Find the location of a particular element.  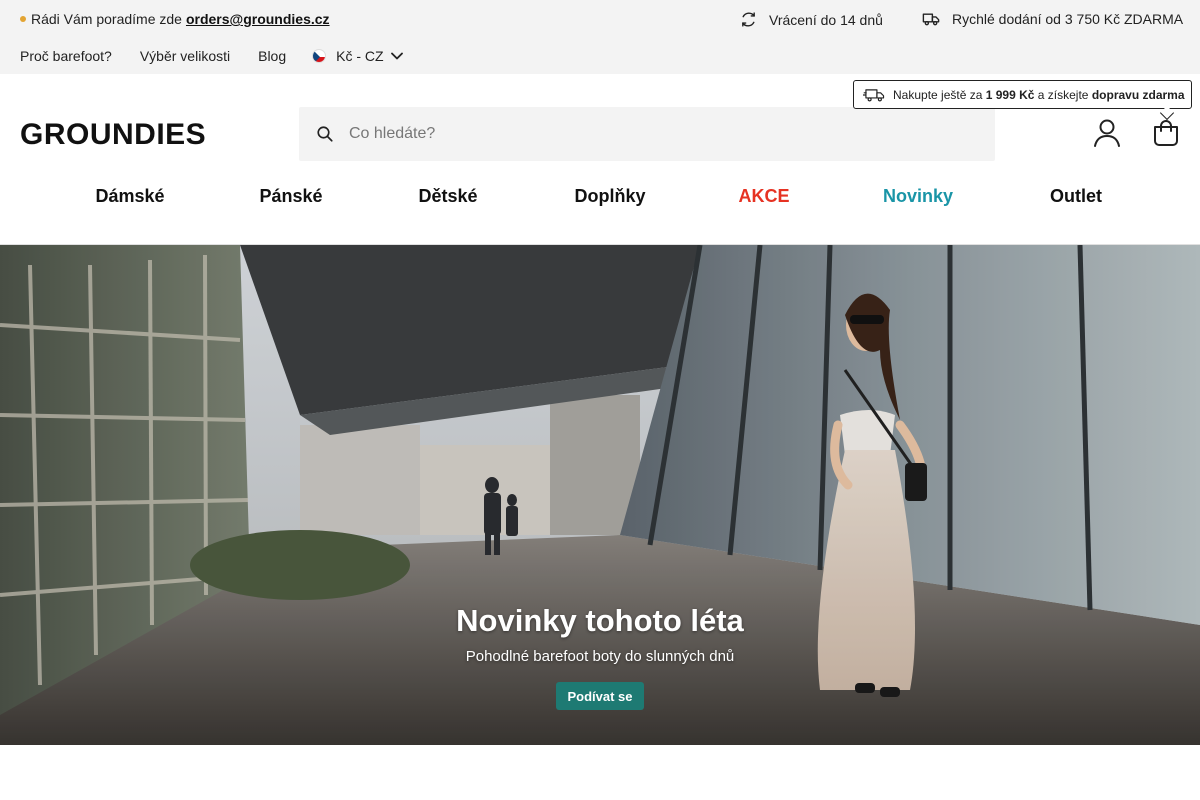

nav-women: Dámské is located at coordinates (129, 196).